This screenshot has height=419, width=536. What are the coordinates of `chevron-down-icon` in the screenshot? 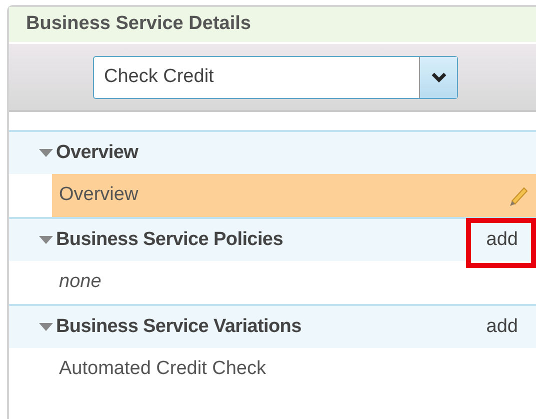 It's located at (438, 77).